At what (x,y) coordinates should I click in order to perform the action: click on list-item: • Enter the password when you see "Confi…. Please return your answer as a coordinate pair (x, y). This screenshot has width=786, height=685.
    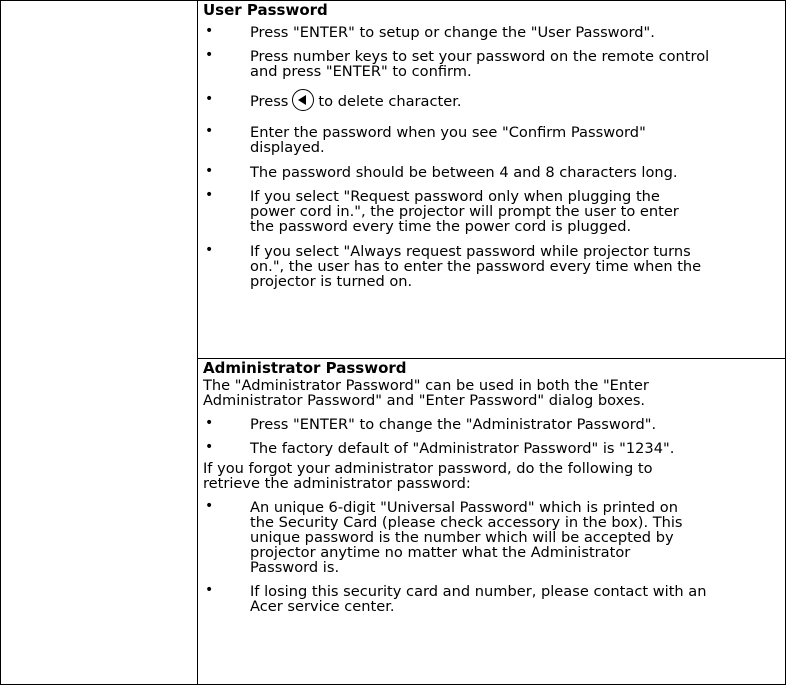
    Looking at the image, I should click on (492, 139).